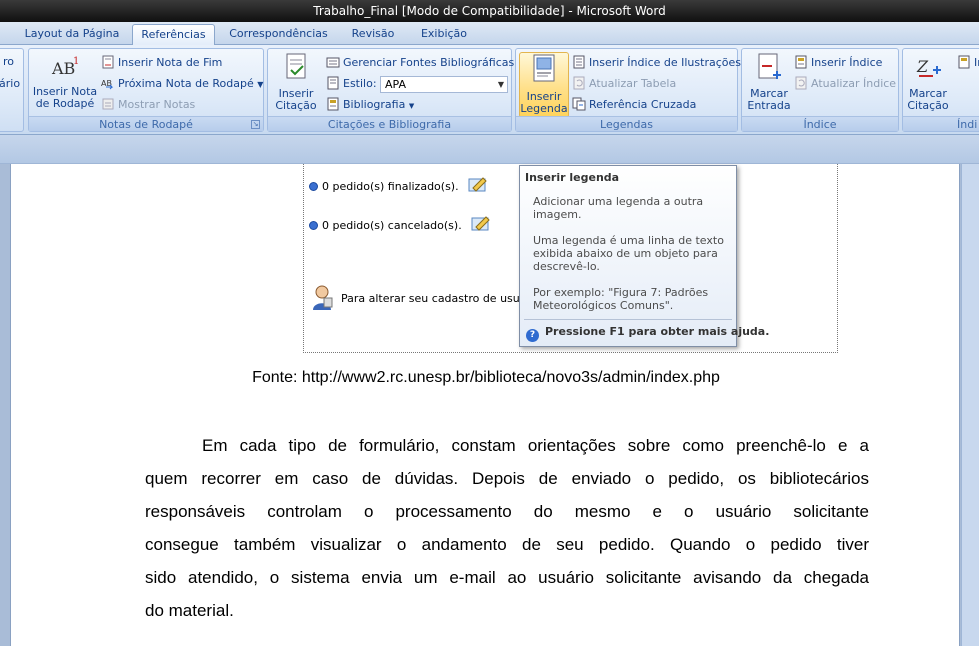 Image resolution: width=979 pixels, height=646 pixels. Describe the element at coordinates (820, 123) in the screenshot. I see `index-group-label: Índice` at that location.